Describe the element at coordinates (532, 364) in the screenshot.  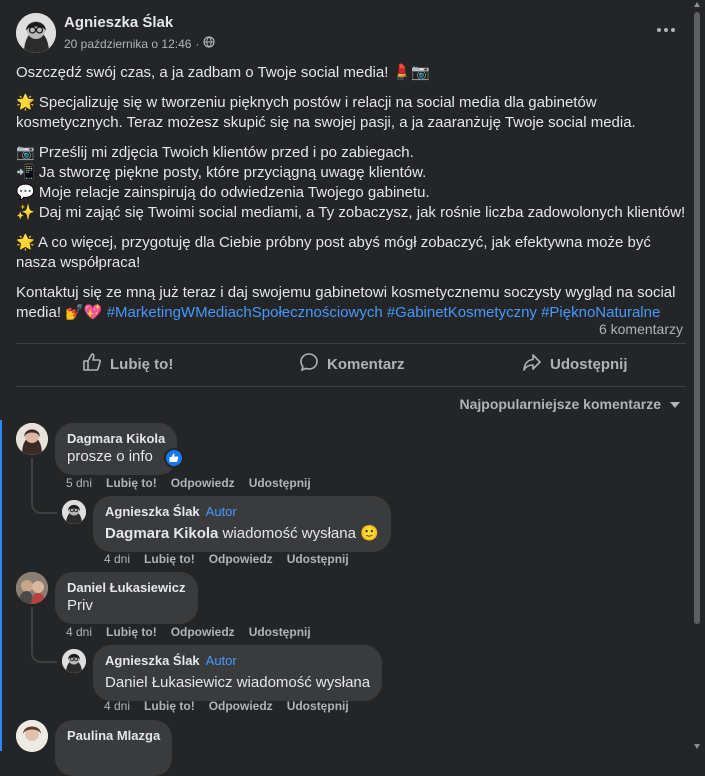
I see `share-arrow-icon` at that location.